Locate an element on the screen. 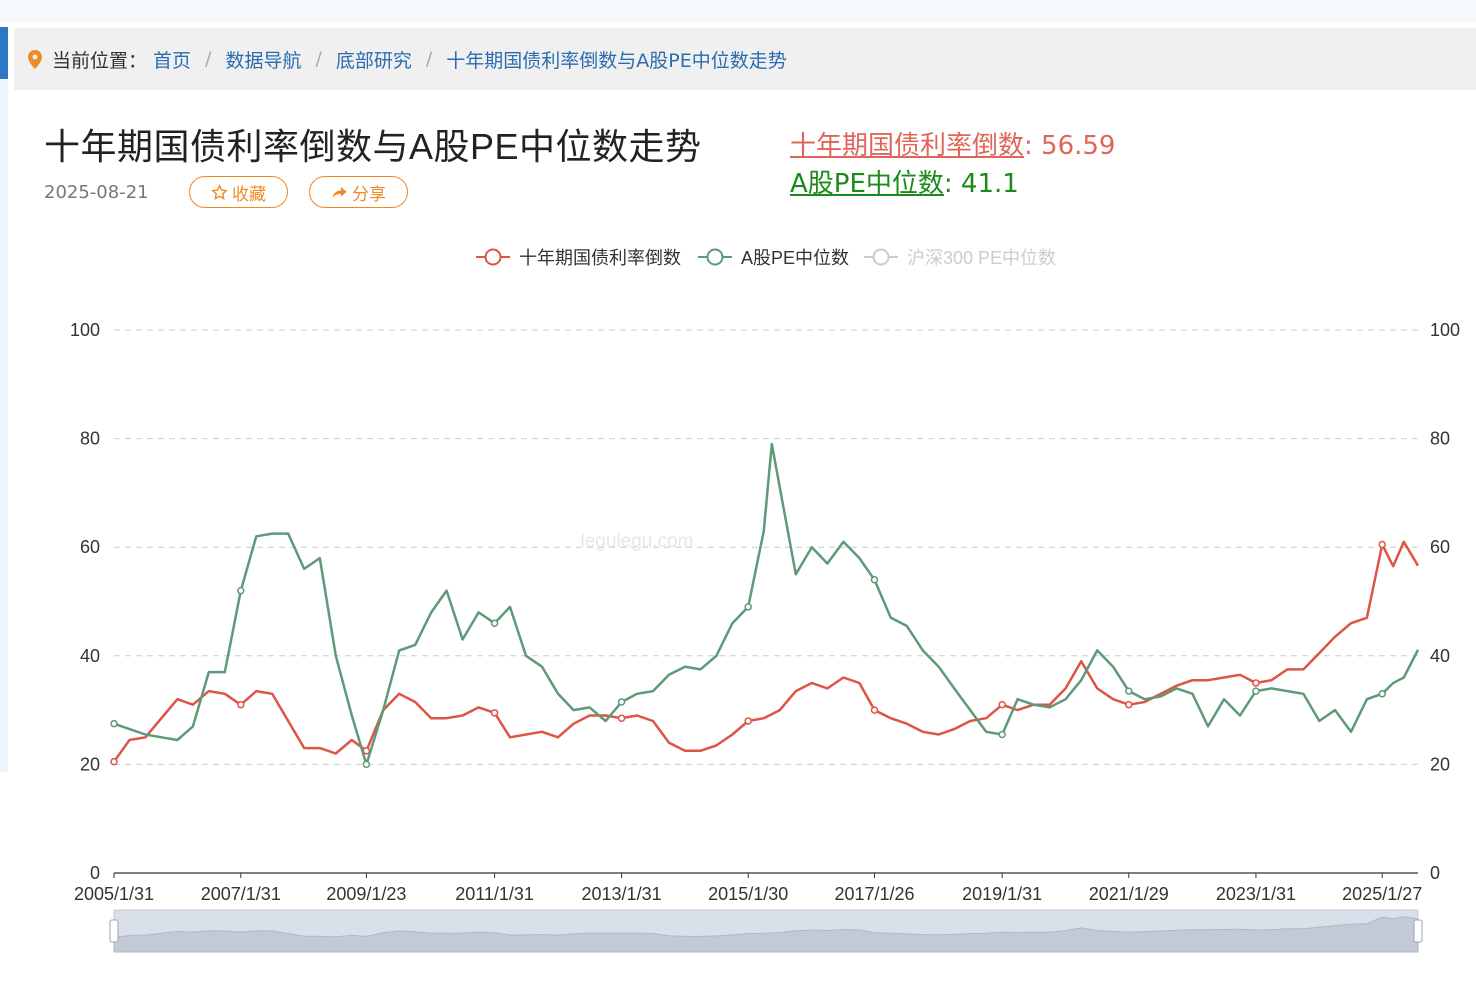 The image size is (1476, 988). chart-legend: 十年期国债利率倒数 A股PE中位数 沪深300 PE中位数 is located at coordinates (766, 258).